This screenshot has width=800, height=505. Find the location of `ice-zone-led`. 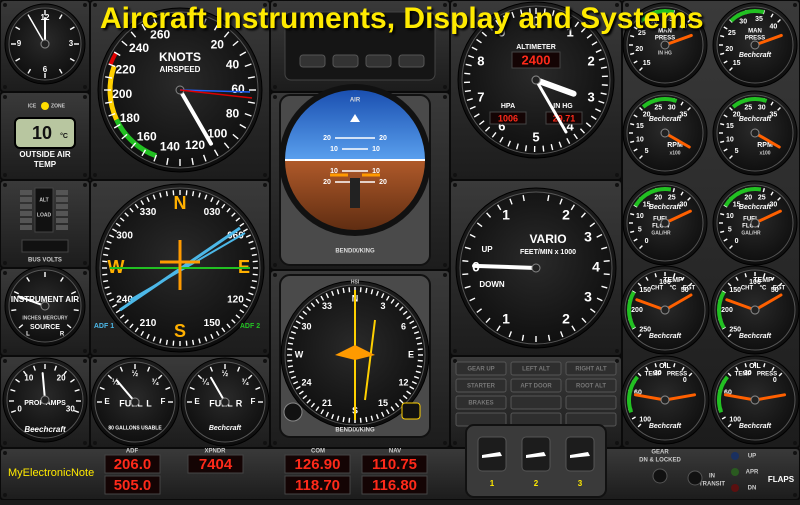

ice-zone-led is located at coordinates (45, 106).